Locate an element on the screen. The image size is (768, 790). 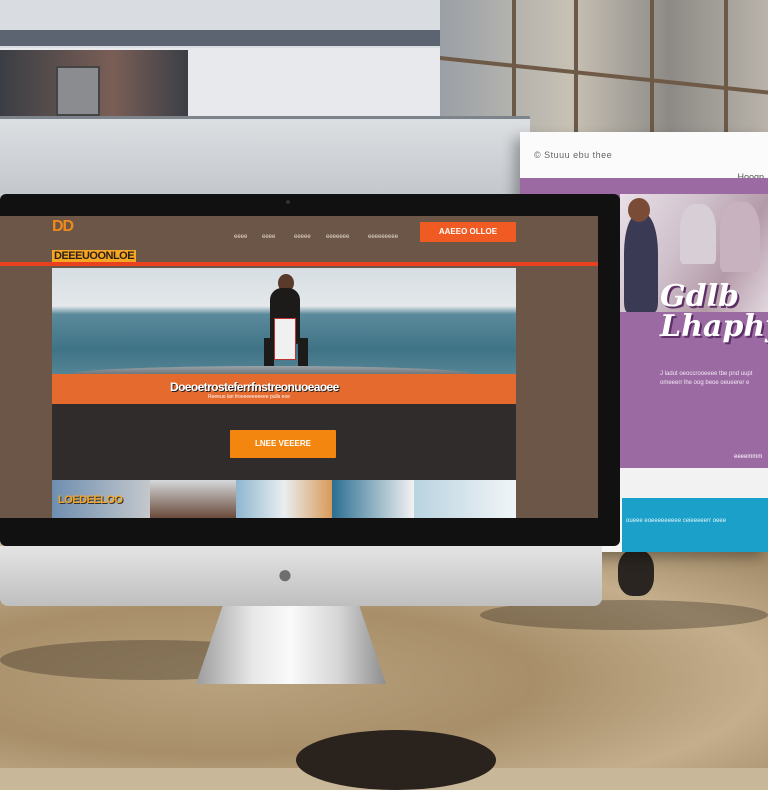
site-gutter-left is located at coordinates (26, 392).